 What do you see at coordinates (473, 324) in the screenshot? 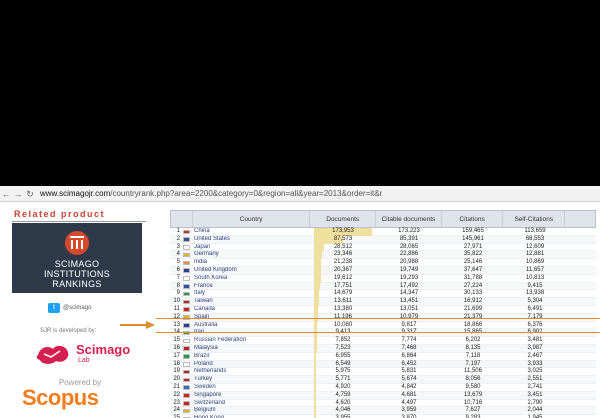
I see `citations-cell: 18,866` at bounding box center [473, 324].